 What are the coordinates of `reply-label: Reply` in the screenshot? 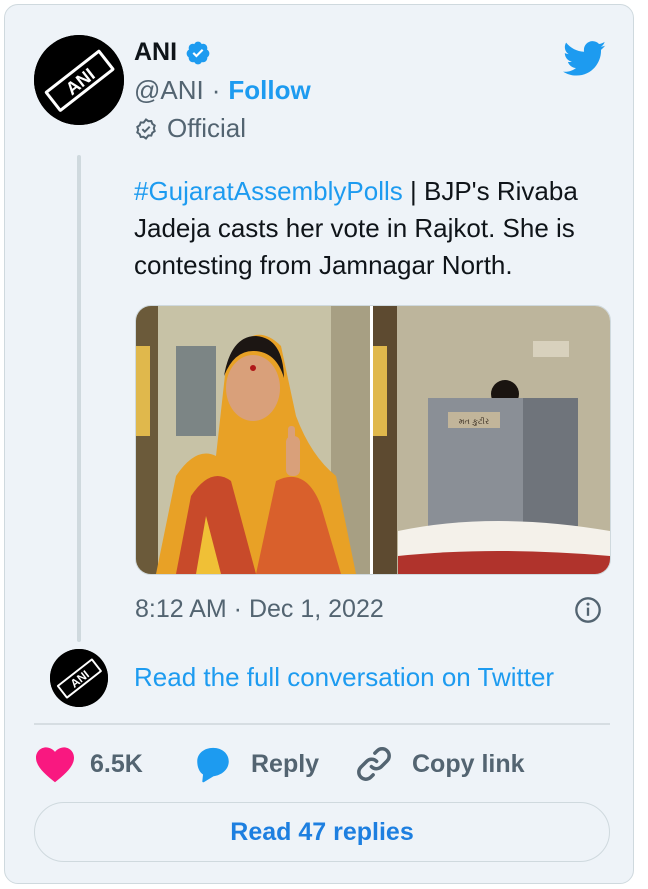 It's located at (285, 763).